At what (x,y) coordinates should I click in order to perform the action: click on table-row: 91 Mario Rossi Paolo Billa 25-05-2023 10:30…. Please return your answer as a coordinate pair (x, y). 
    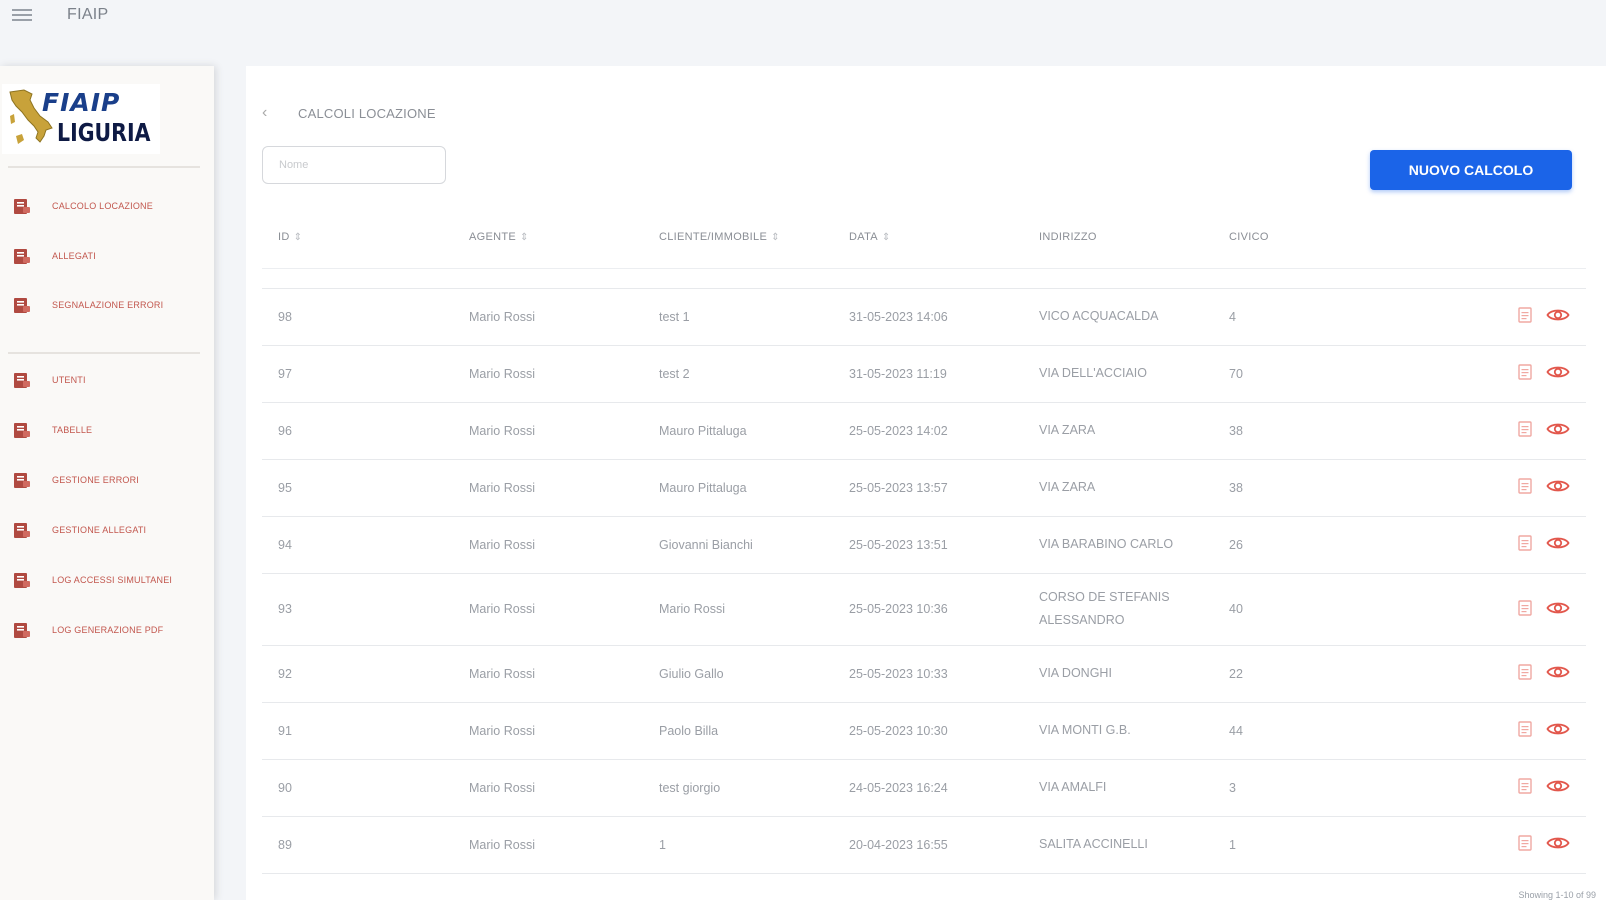
    Looking at the image, I should click on (924, 730).